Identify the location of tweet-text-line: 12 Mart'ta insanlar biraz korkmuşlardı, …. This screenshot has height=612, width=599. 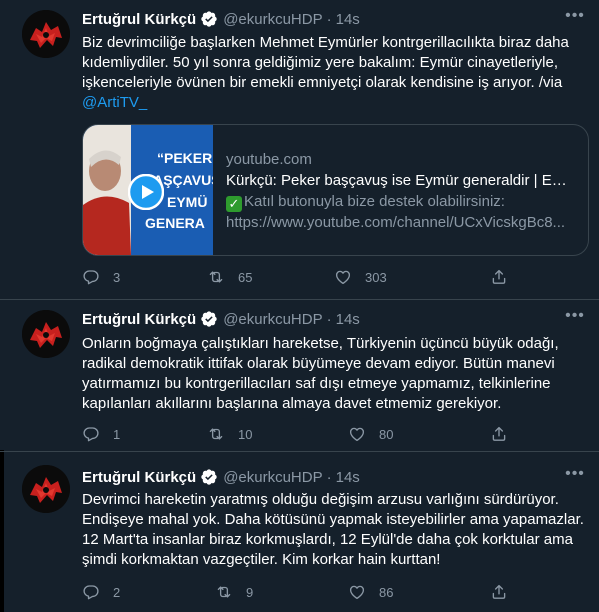
(327, 539).